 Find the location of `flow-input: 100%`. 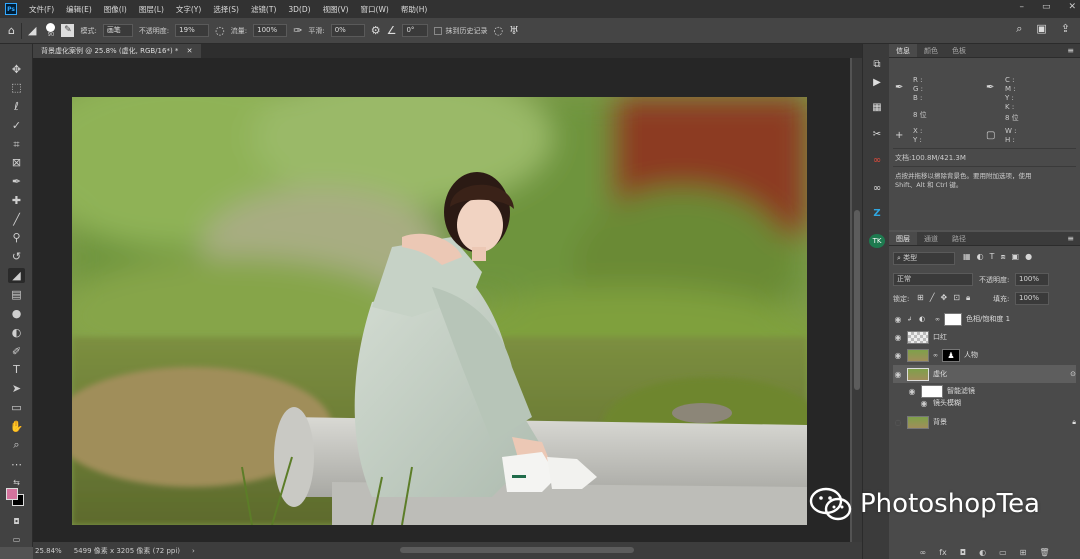

flow-input: 100% is located at coordinates (270, 30).